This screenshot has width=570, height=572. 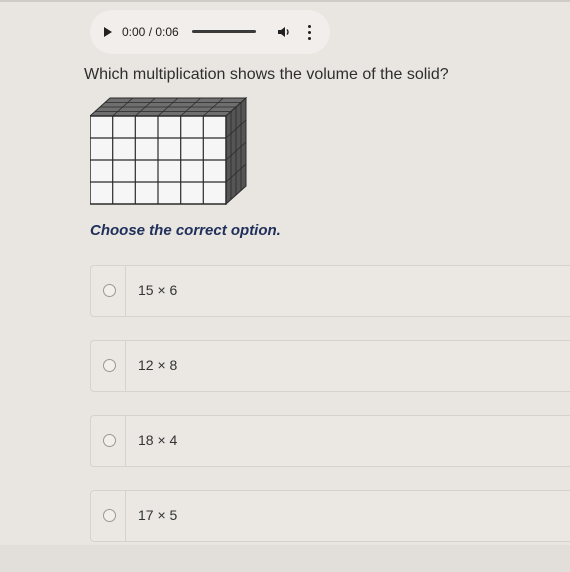 What do you see at coordinates (224, 31) in the screenshot?
I see `audio-progress-bar` at bounding box center [224, 31].